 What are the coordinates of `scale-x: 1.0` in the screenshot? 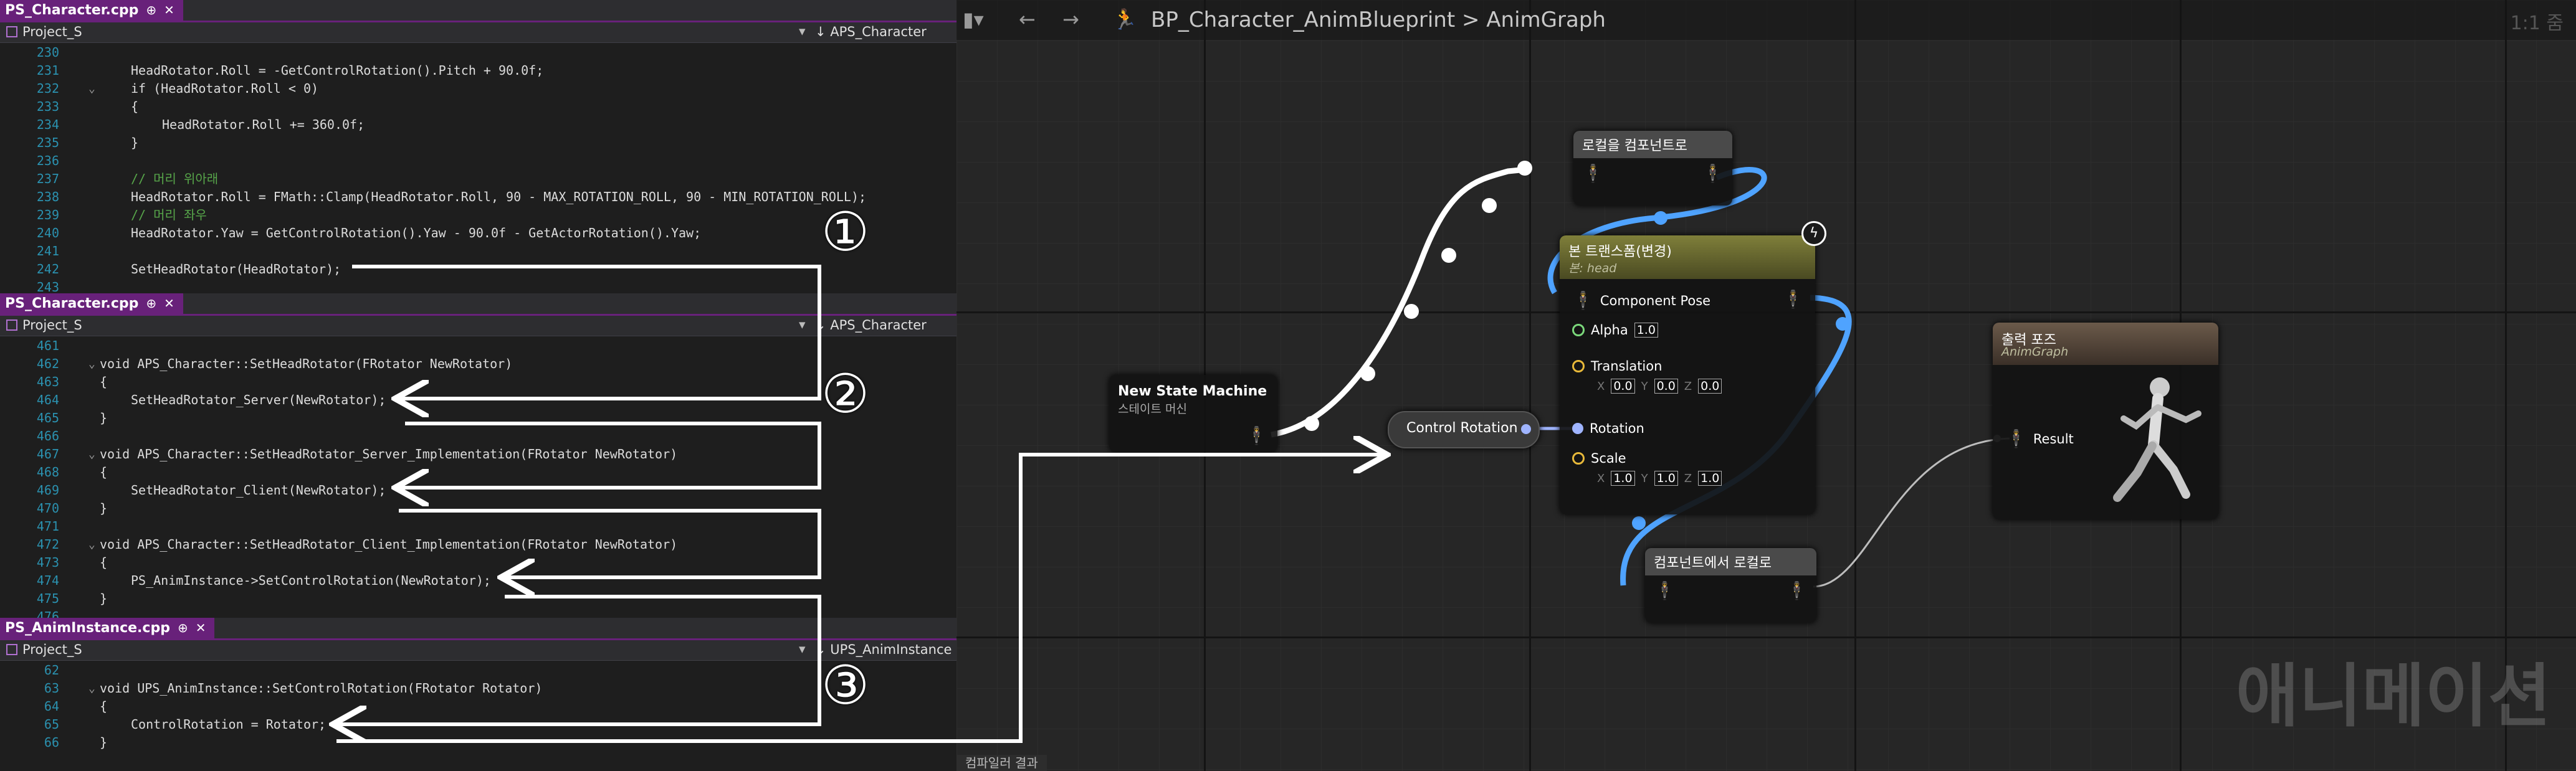 It's located at (1623, 478).